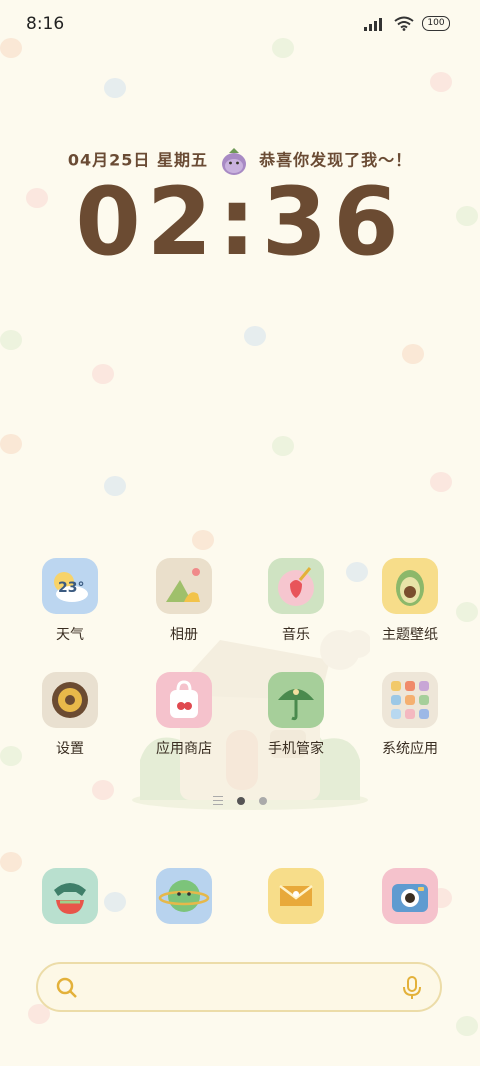 This screenshot has width=480, height=1066. What do you see at coordinates (410, 586) in the screenshot?
I see `themes-icon` at bounding box center [410, 586].